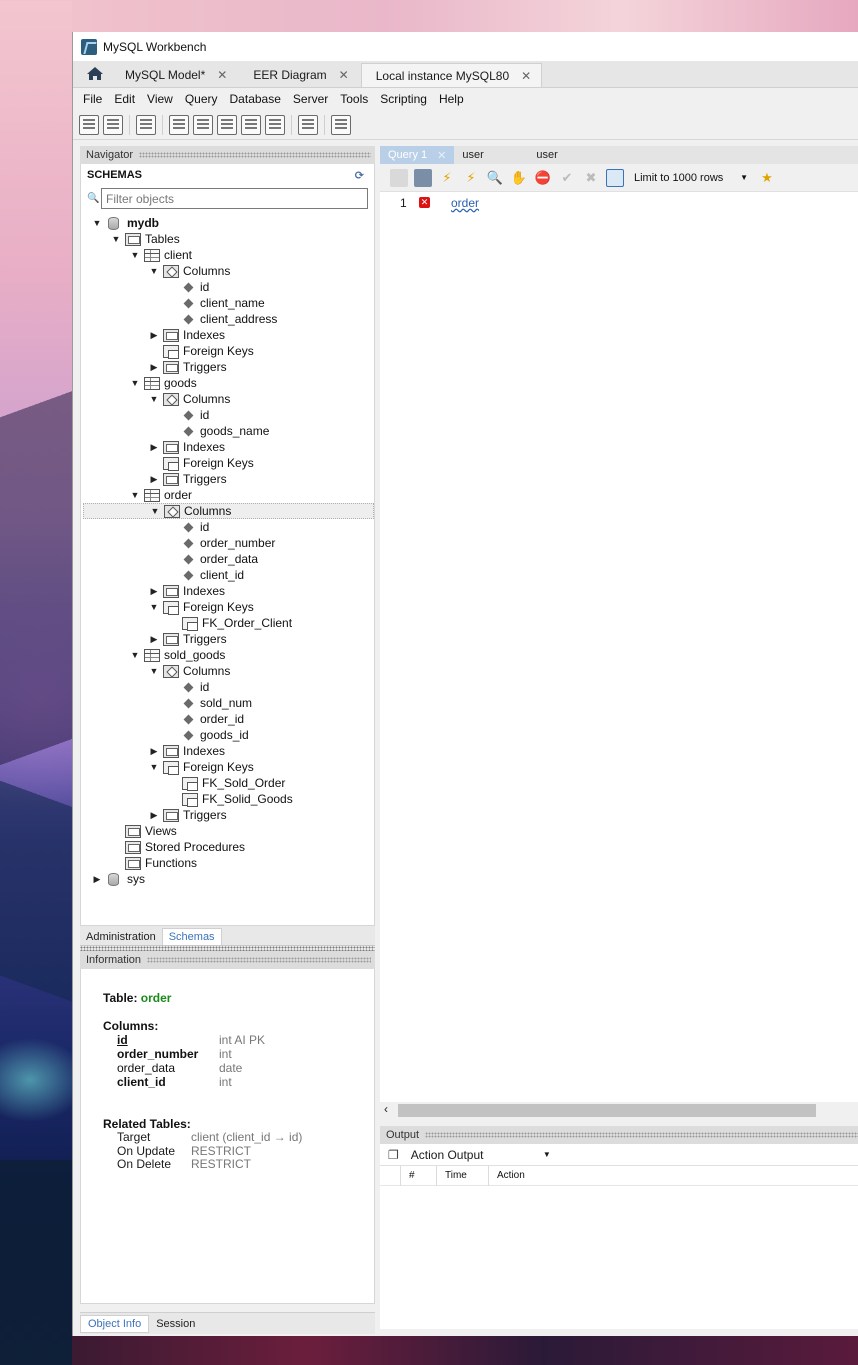 This screenshot has height=1365, width=858. What do you see at coordinates (228, 239) in the screenshot?
I see `tree-item: ▼ Tables` at bounding box center [228, 239].